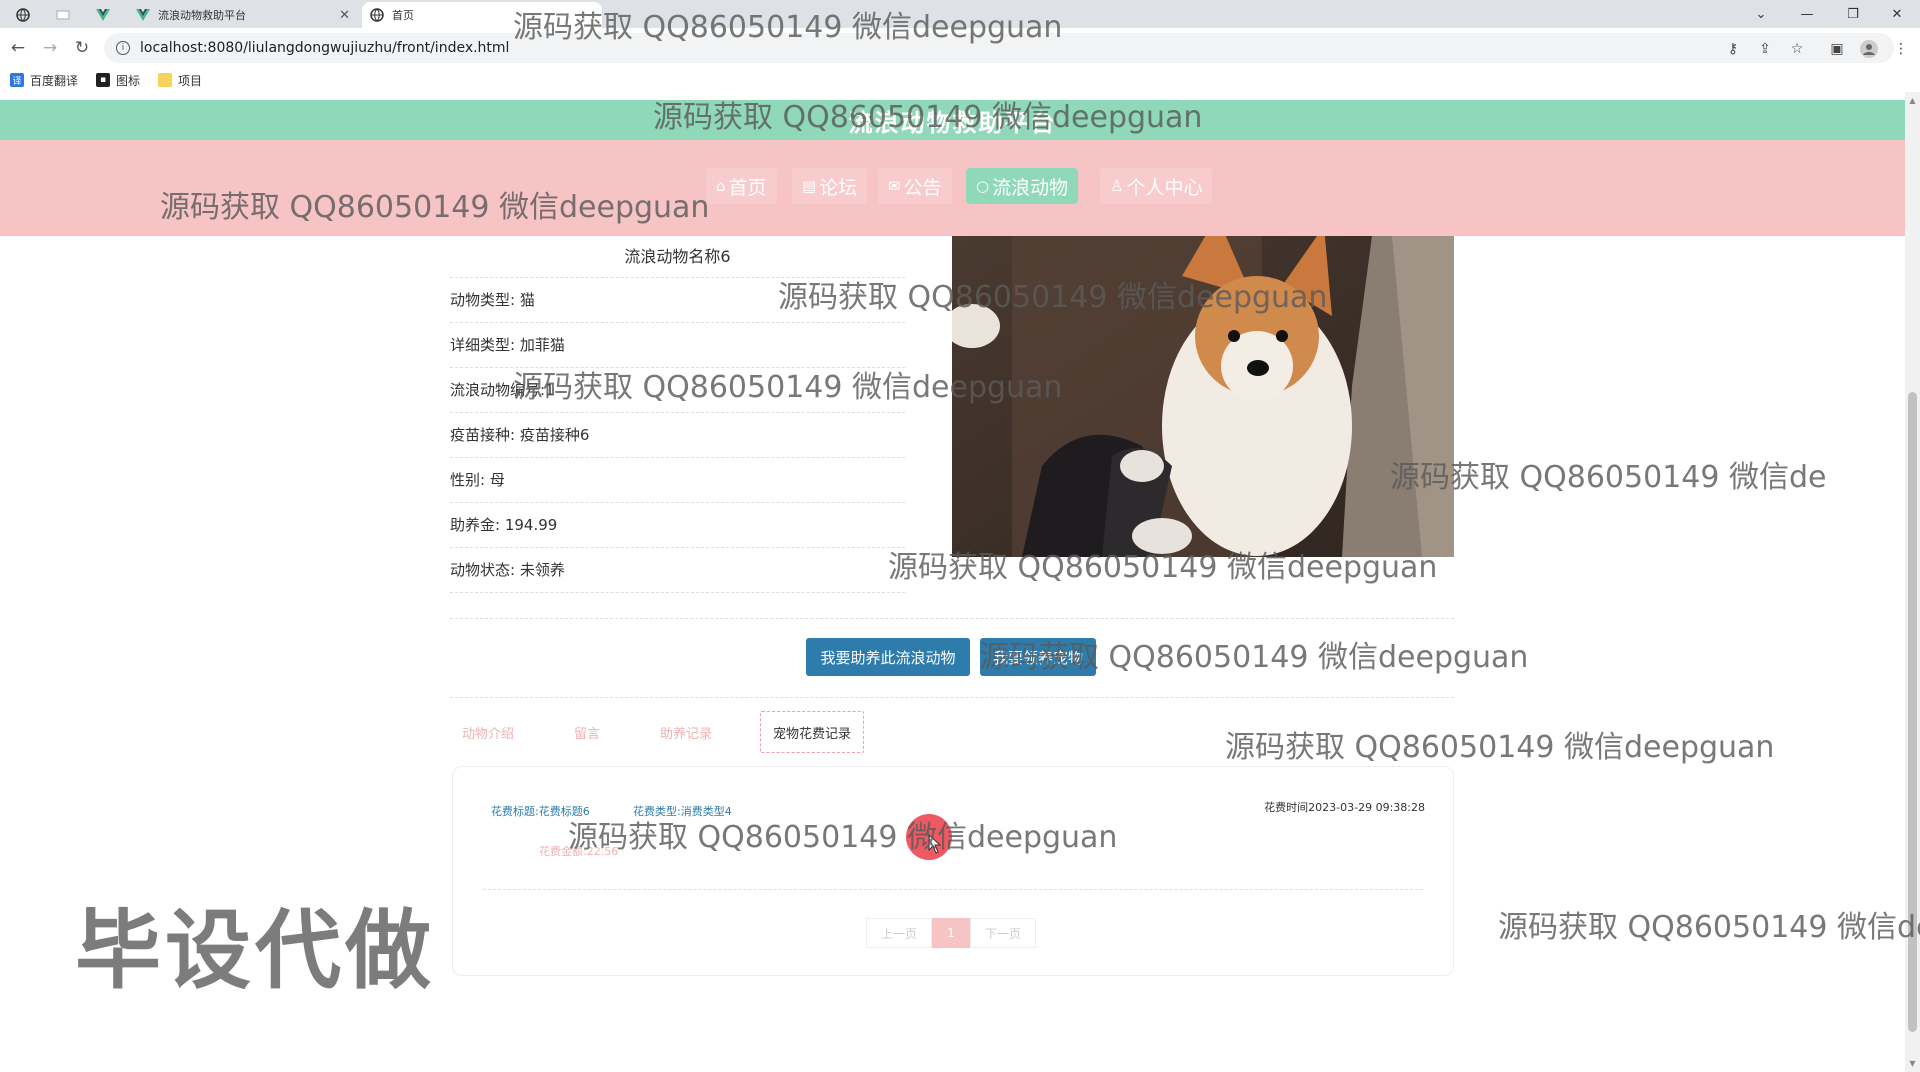 This screenshot has height=1072, width=1920. Describe the element at coordinates (344, 15) in the screenshot. I see `close-tab-icon: ✕` at that location.